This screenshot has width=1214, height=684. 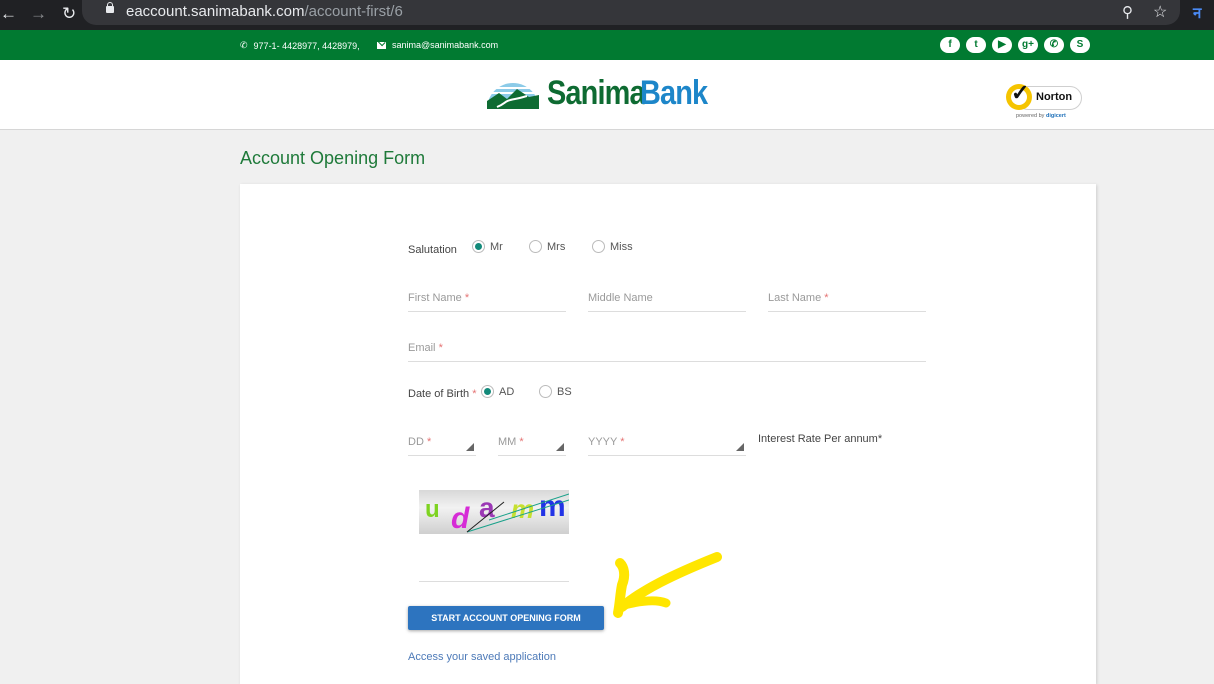 I want to click on last-name-placeholder: Last Name *, so click(x=798, y=298).